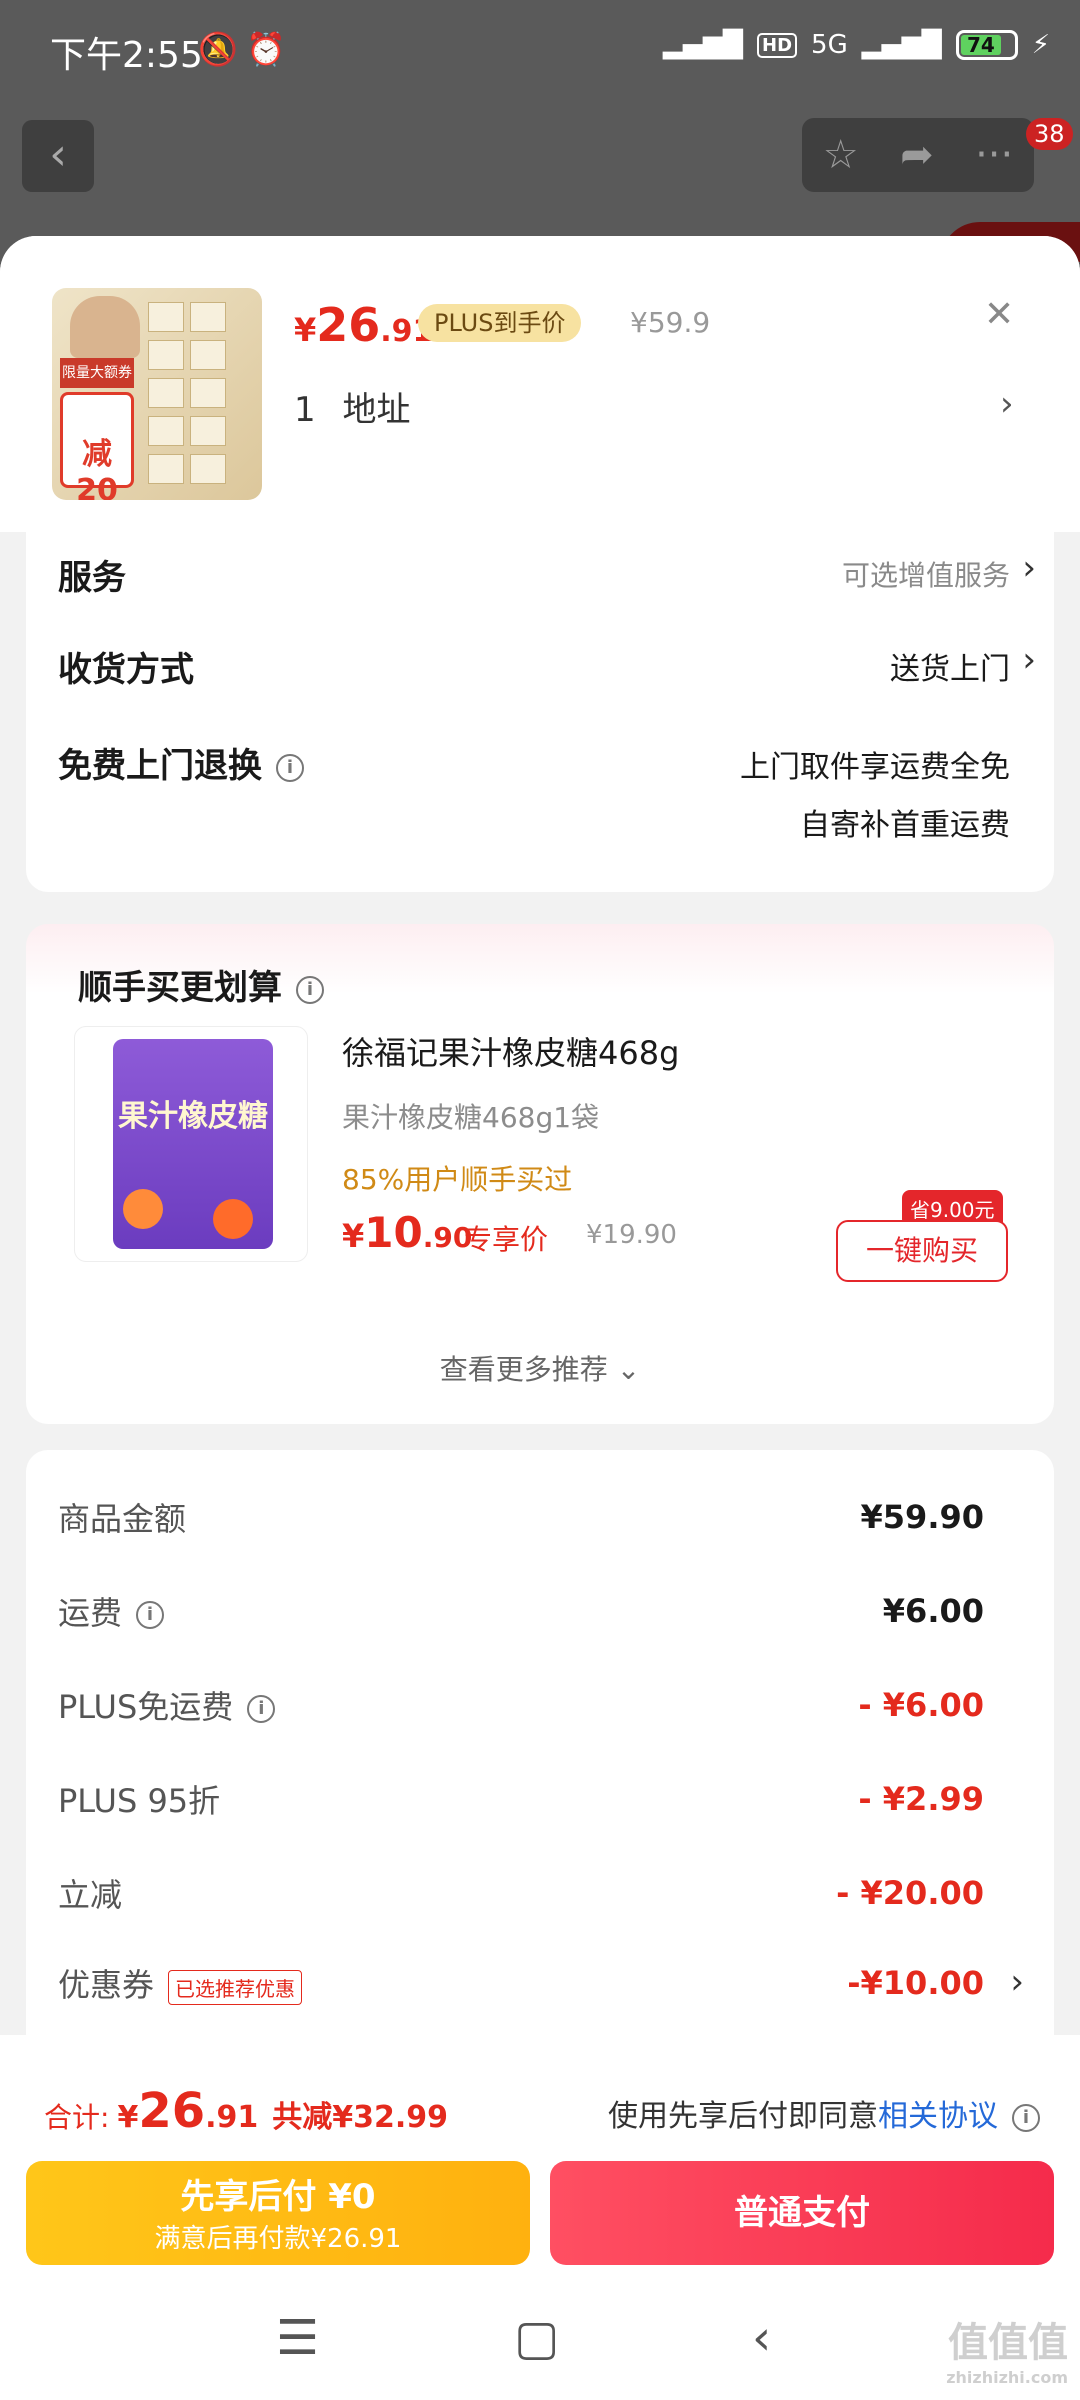 This screenshot has height=2400, width=1080. I want to click on watermark: 值值值 zhizhizhi.com, so click(1007, 2348).